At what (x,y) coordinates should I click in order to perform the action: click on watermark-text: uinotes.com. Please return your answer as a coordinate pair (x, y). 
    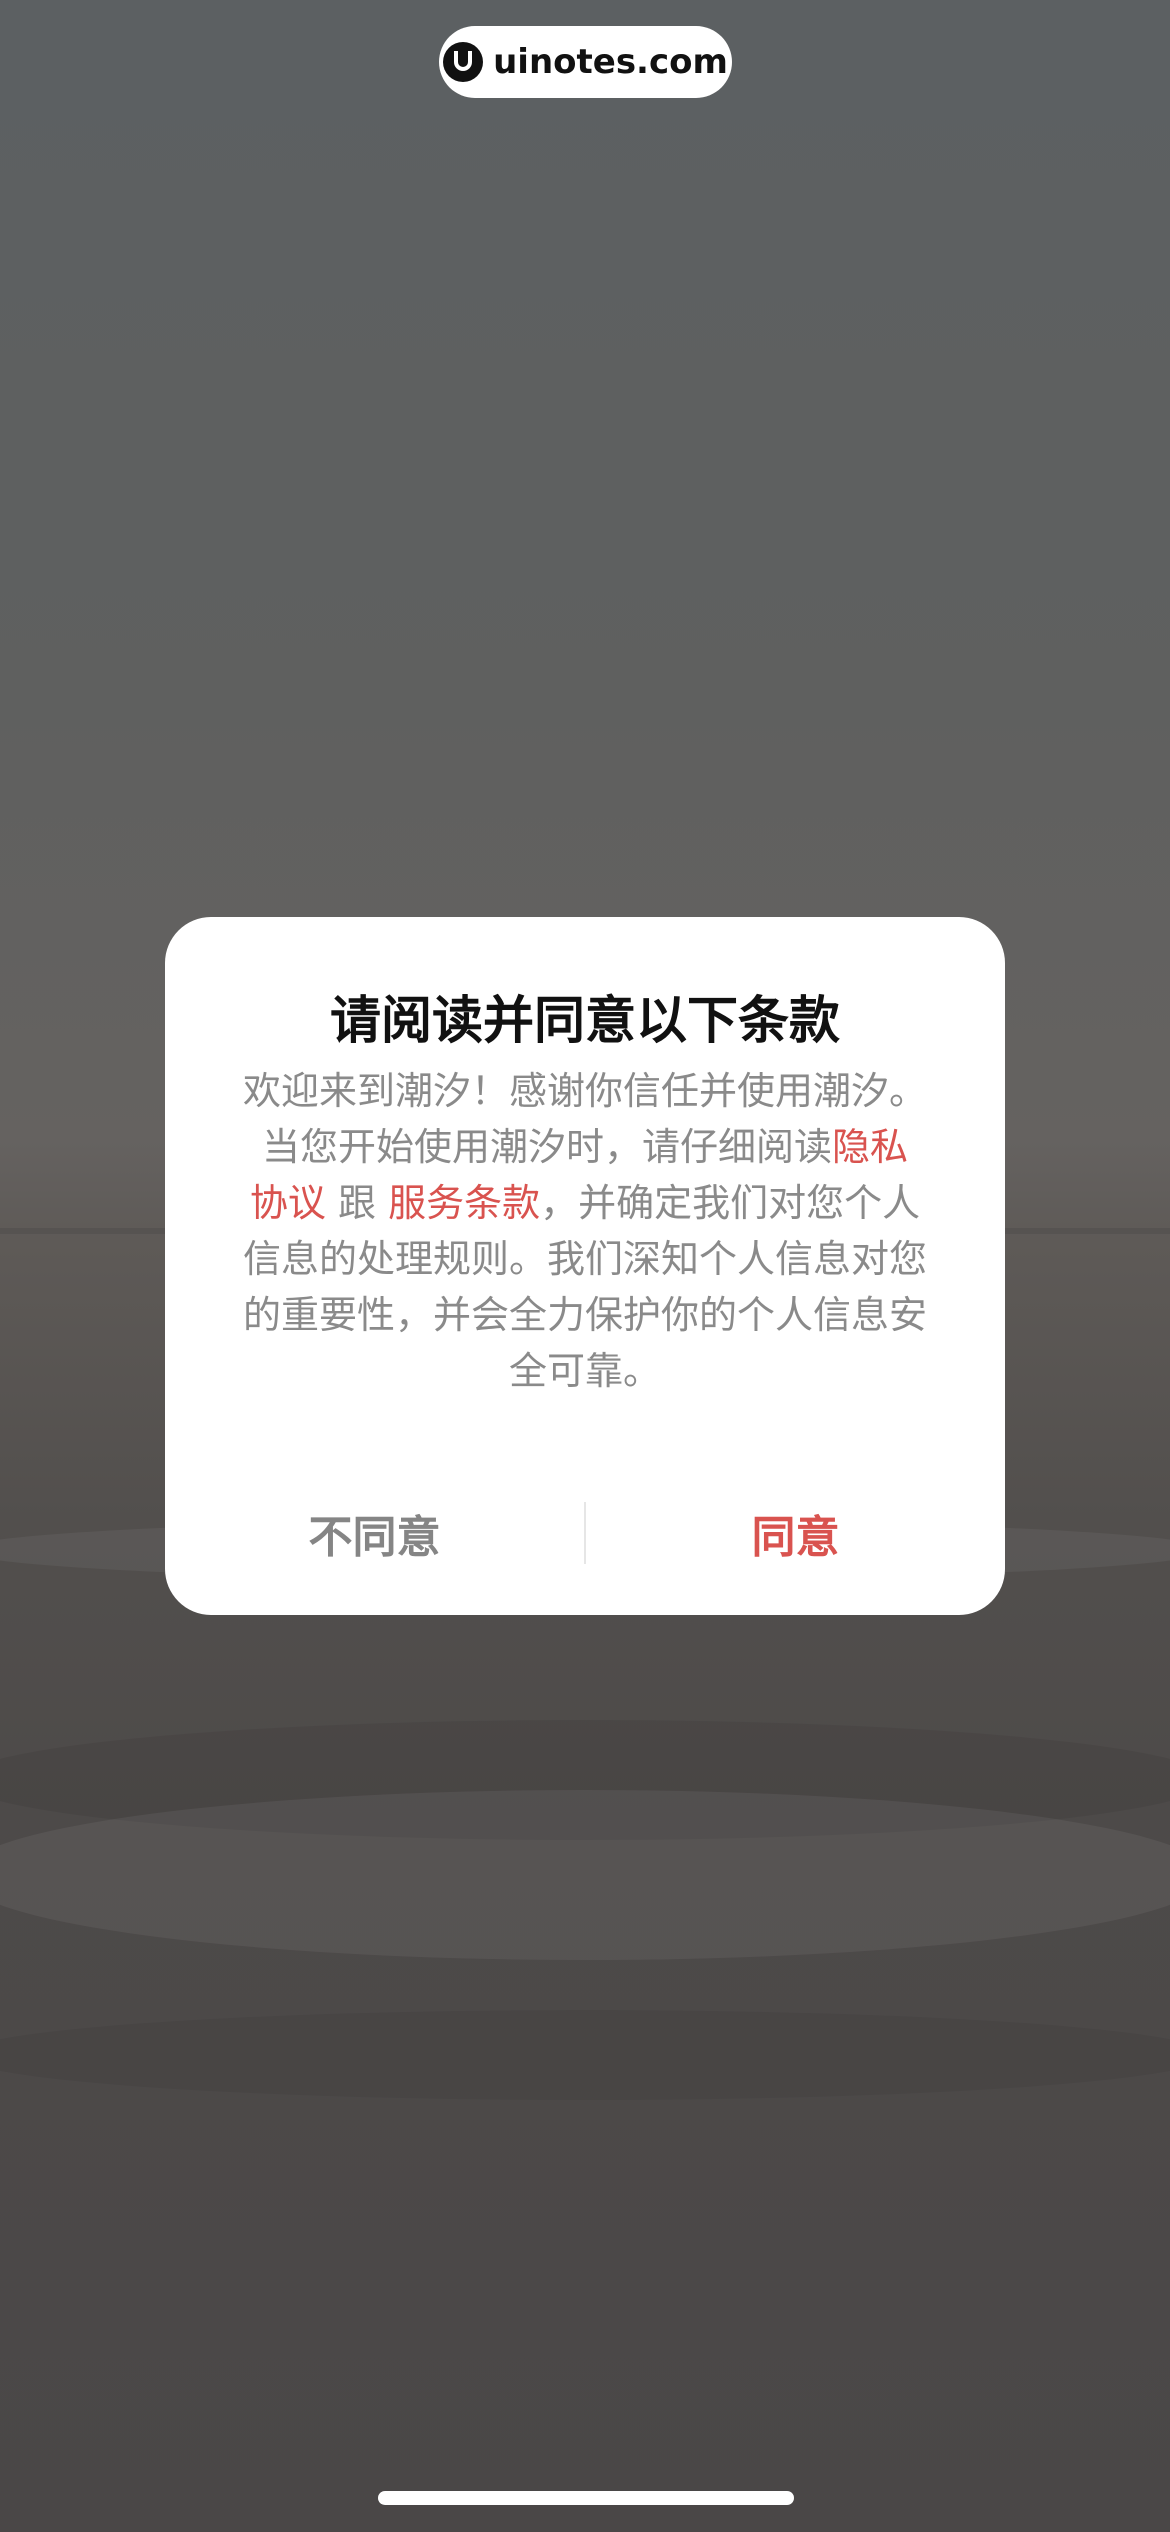
    Looking at the image, I should click on (610, 62).